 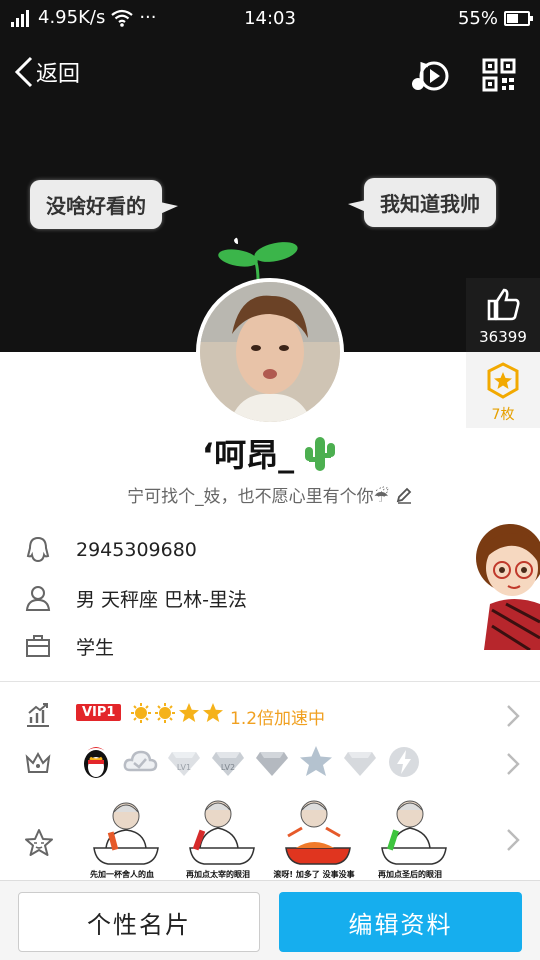 I want to click on music-play-icon, so click(x=430, y=76).